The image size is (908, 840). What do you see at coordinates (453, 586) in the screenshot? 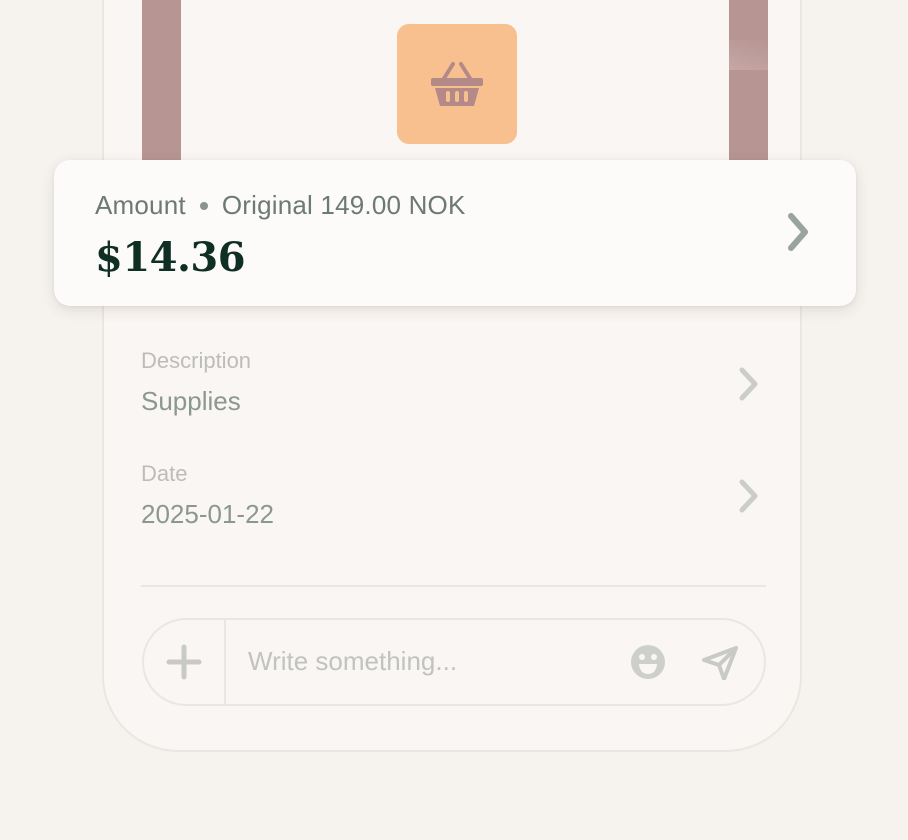
I see `divider` at bounding box center [453, 586].